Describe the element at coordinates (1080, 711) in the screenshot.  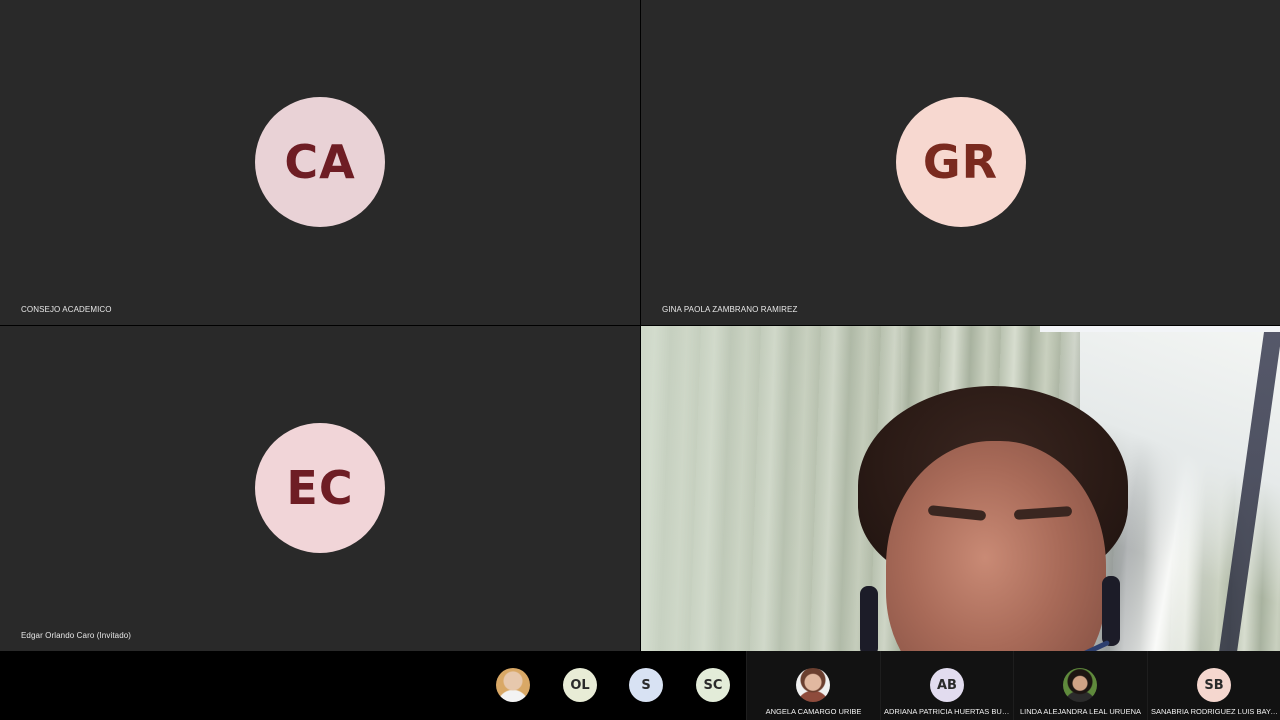
I see `participant-name-label: LINDA ALEJANDRA LEAL URUENA` at that location.